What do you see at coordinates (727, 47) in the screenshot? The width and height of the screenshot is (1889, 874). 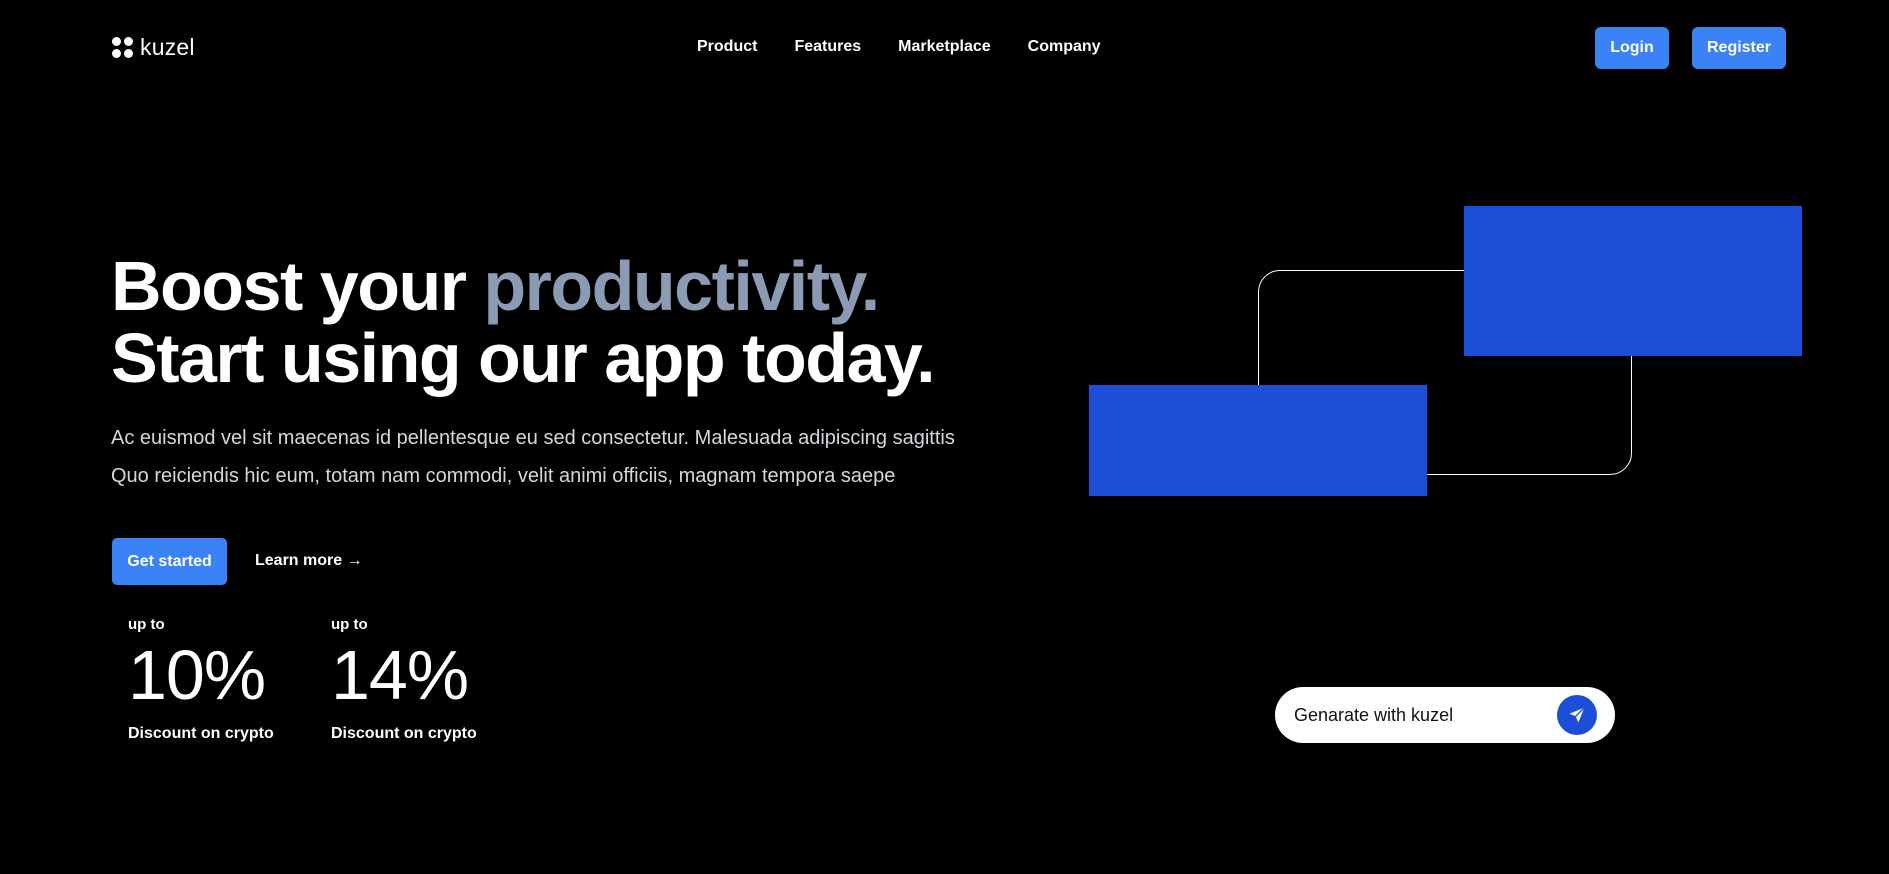 I see `nav-link-product: Product` at bounding box center [727, 47].